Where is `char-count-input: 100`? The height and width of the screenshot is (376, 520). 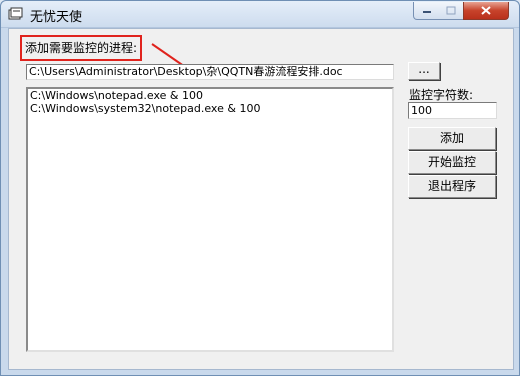
char-count-input: 100 is located at coordinates (452, 110).